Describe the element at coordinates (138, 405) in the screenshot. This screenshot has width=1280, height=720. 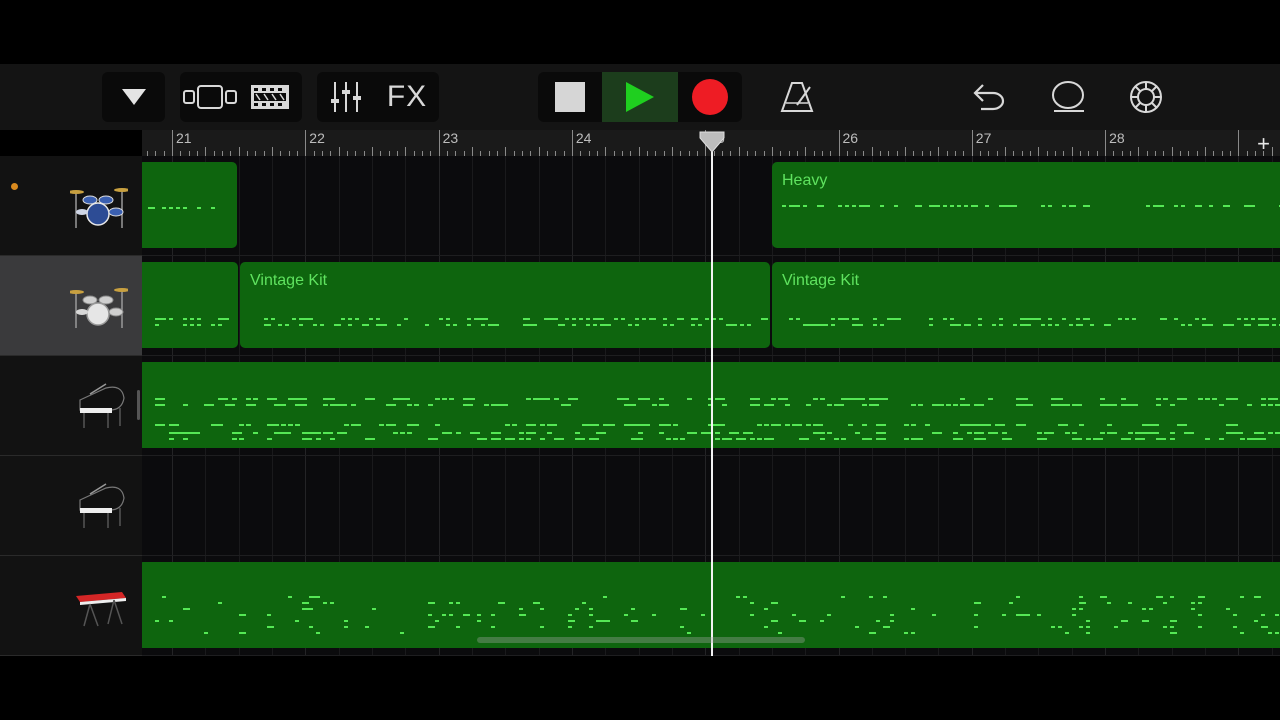
I see `header-scroll-indicator` at that location.